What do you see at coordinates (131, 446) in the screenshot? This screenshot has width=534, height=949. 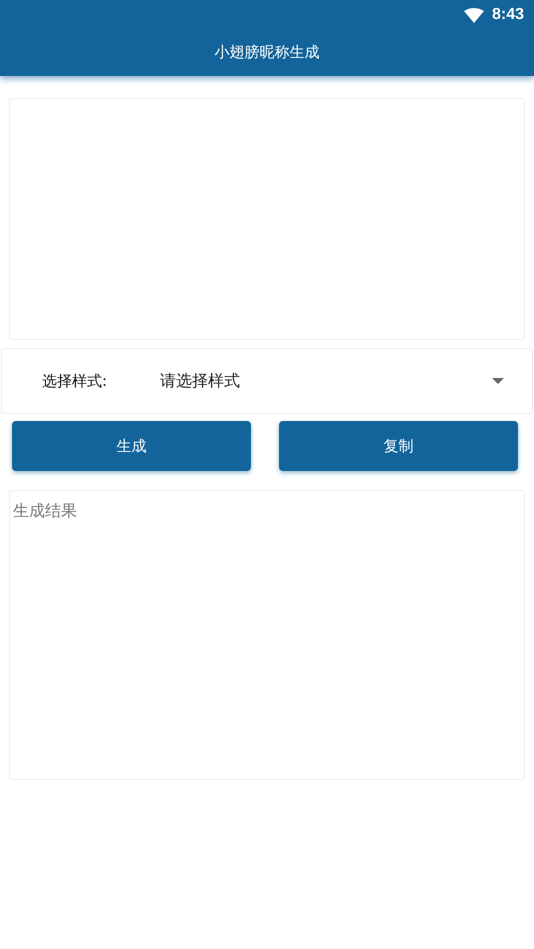 I see `generate-button: 生成` at bounding box center [131, 446].